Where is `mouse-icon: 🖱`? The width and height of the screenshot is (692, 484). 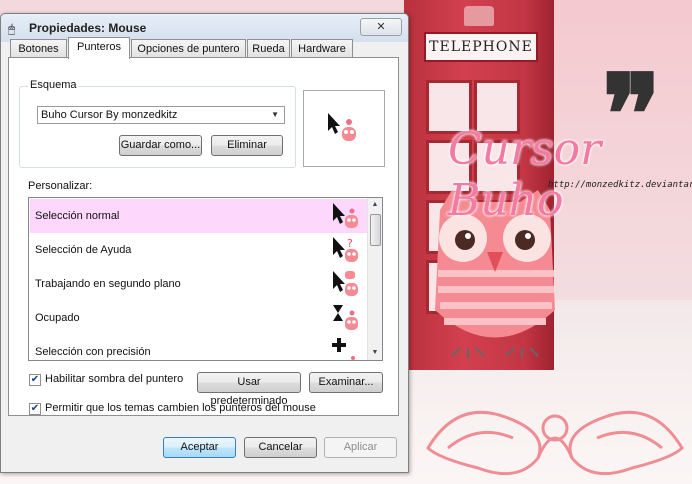
mouse-icon: 🖱 is located at coordinates (12, 29).